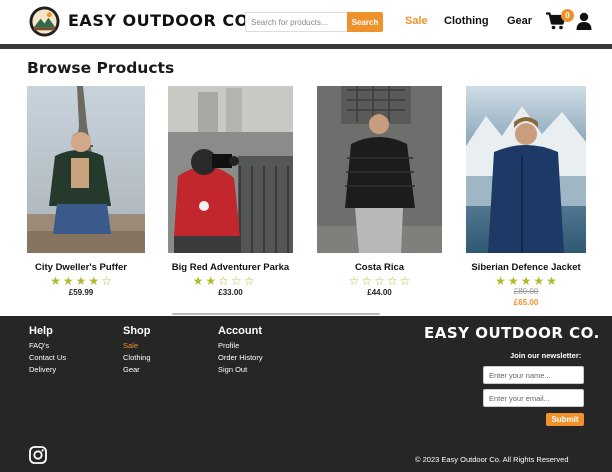 This screenshot has height=472, width=612. What do you see at coordinates (230, 292) in the screenshot?
I see `product-price: £33.00` at bounding box center [230, 292].